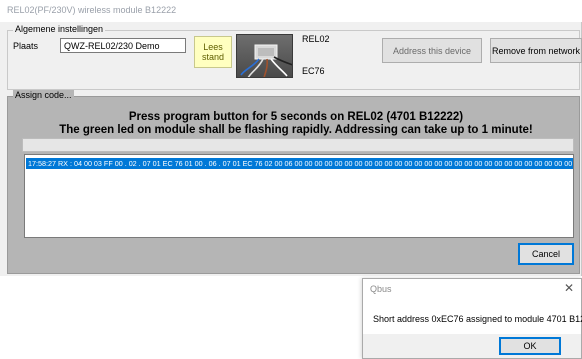 This screenshot has height=359, width=582. What do you see at coordinates (381, 289) in the screenshot?
I see `dialog-title: Qbus` at bounding box center [381, 289].